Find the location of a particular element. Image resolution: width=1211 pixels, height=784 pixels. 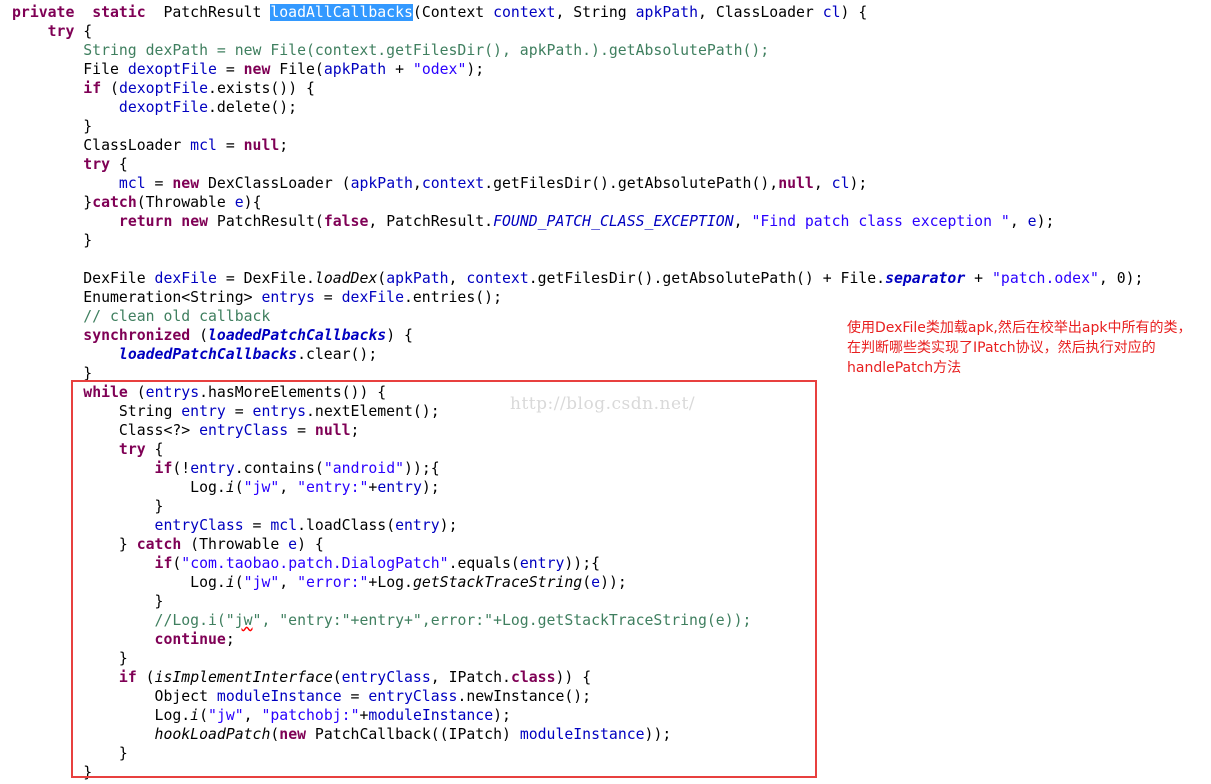

code-token: PatchResult is located at coordinates (208, 12).